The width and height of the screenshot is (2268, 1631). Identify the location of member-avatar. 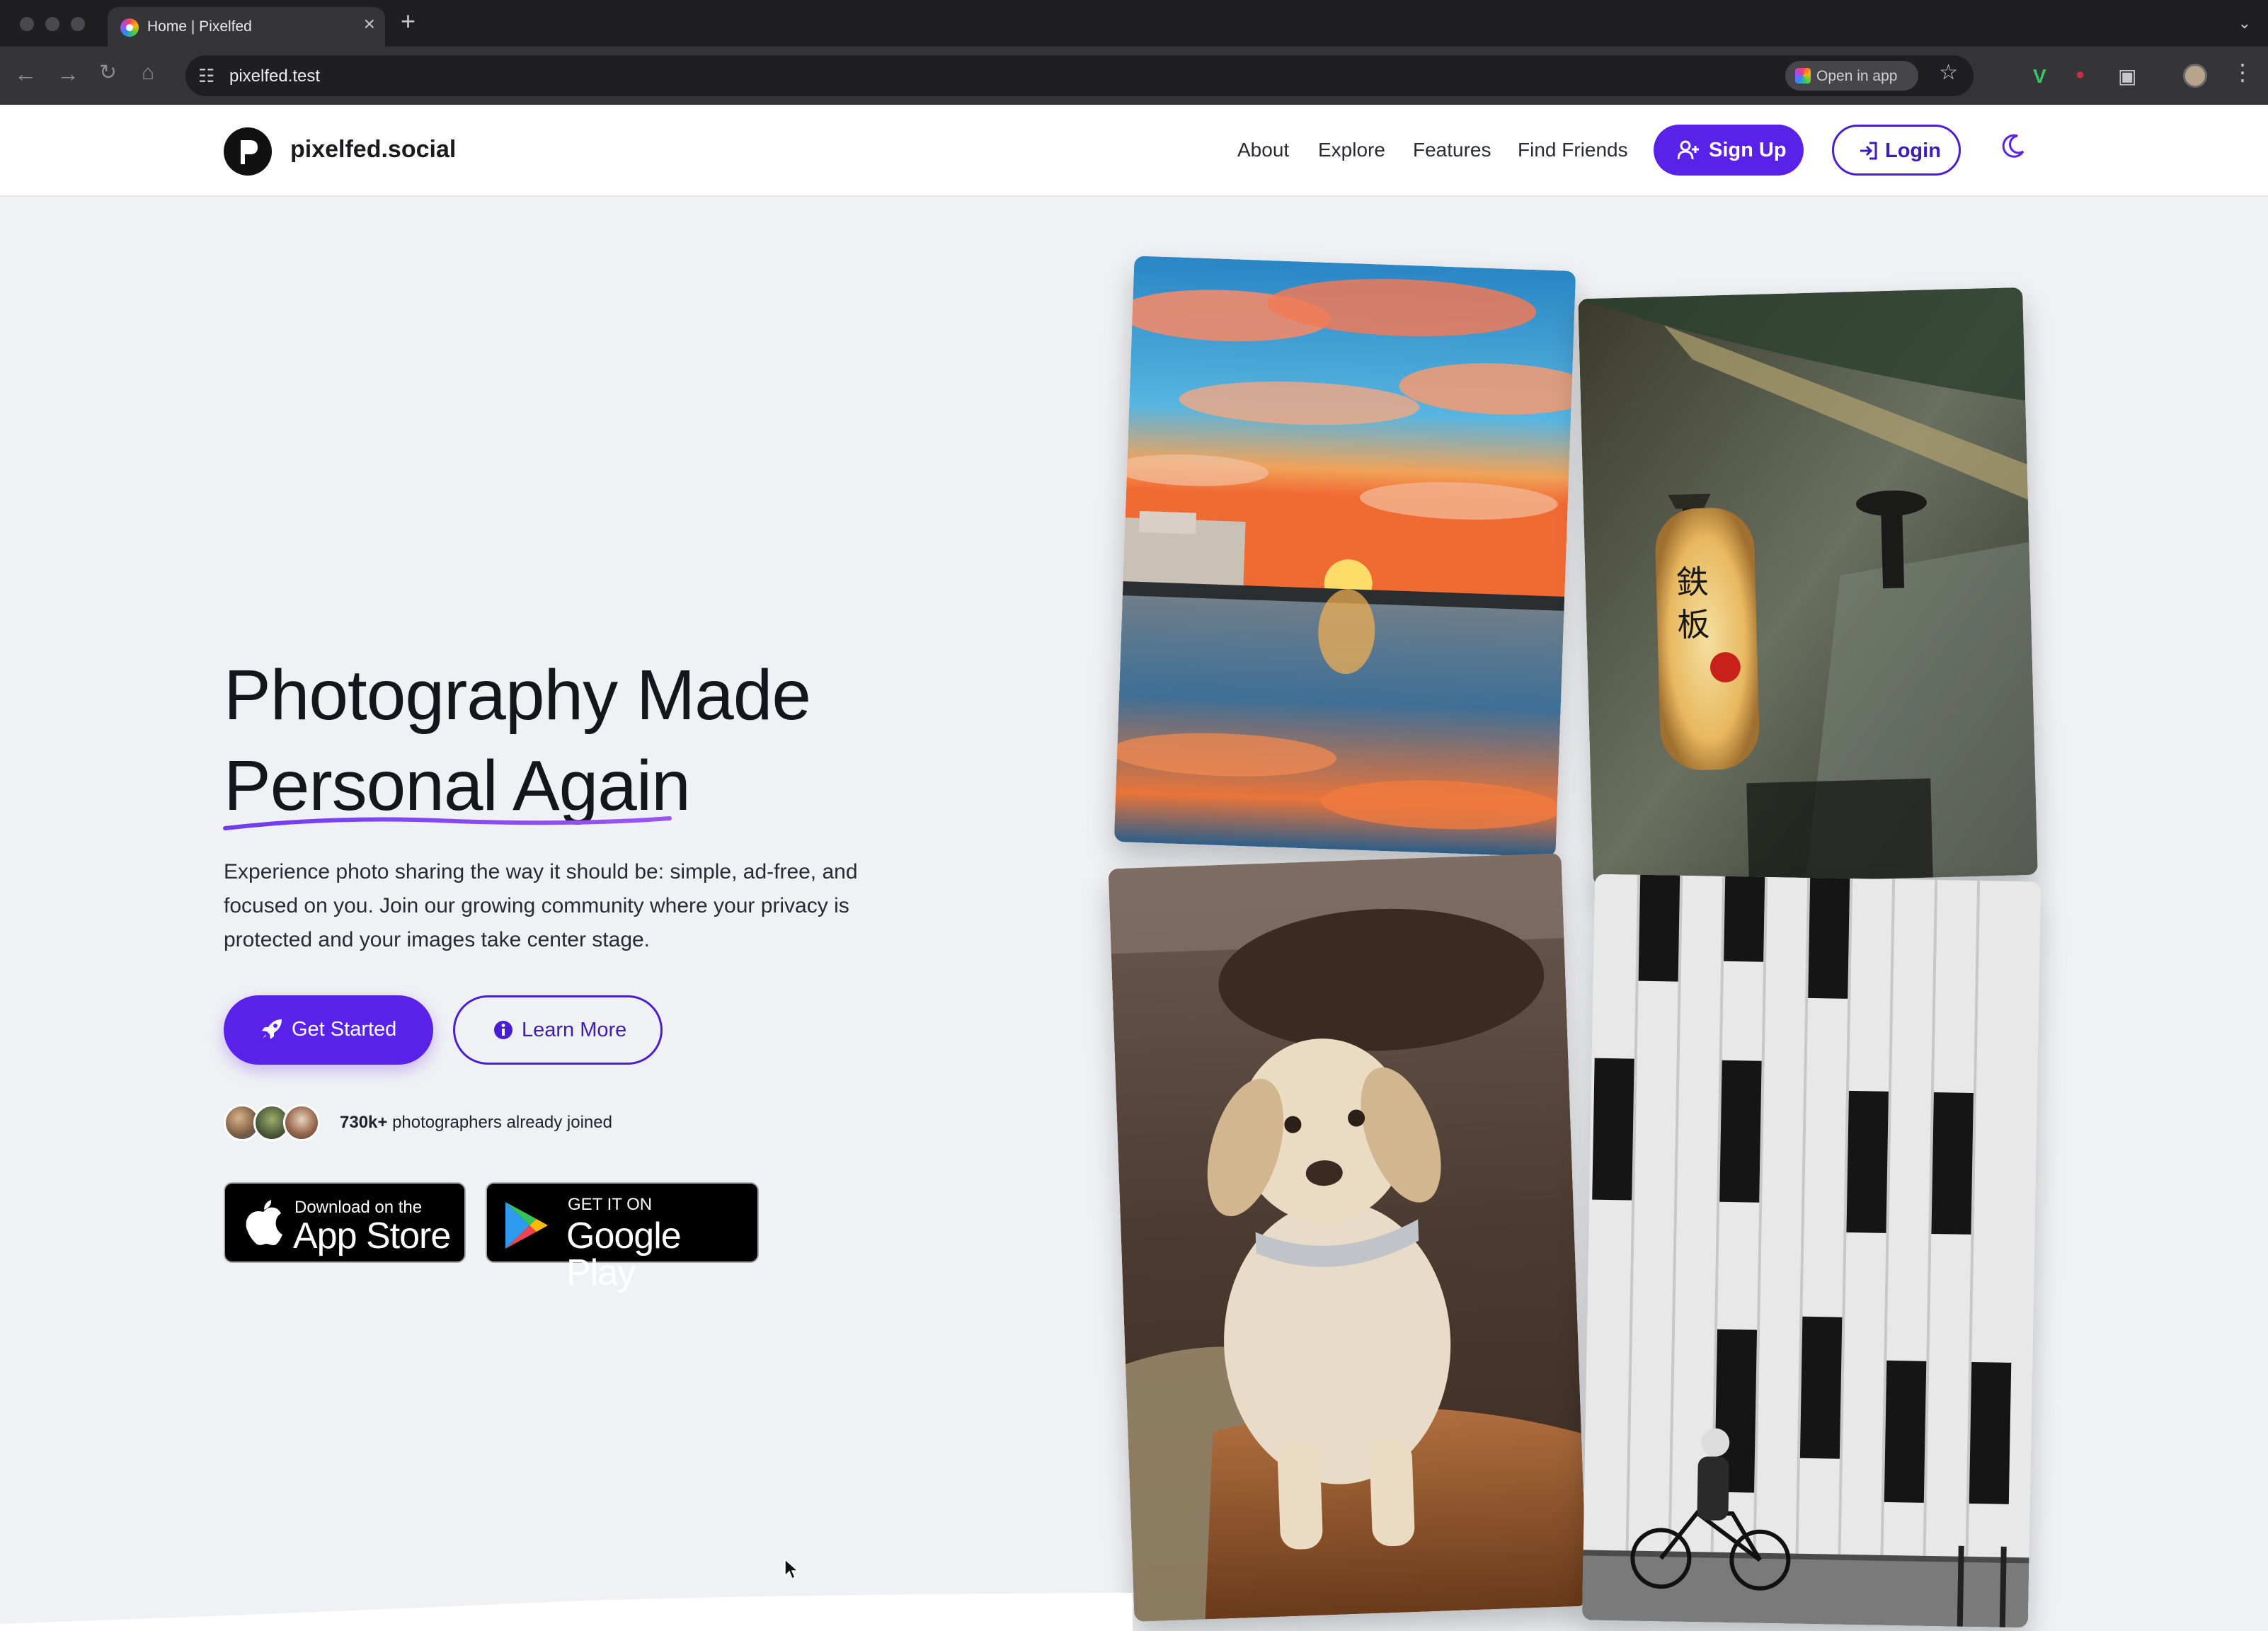
(301, 1122).